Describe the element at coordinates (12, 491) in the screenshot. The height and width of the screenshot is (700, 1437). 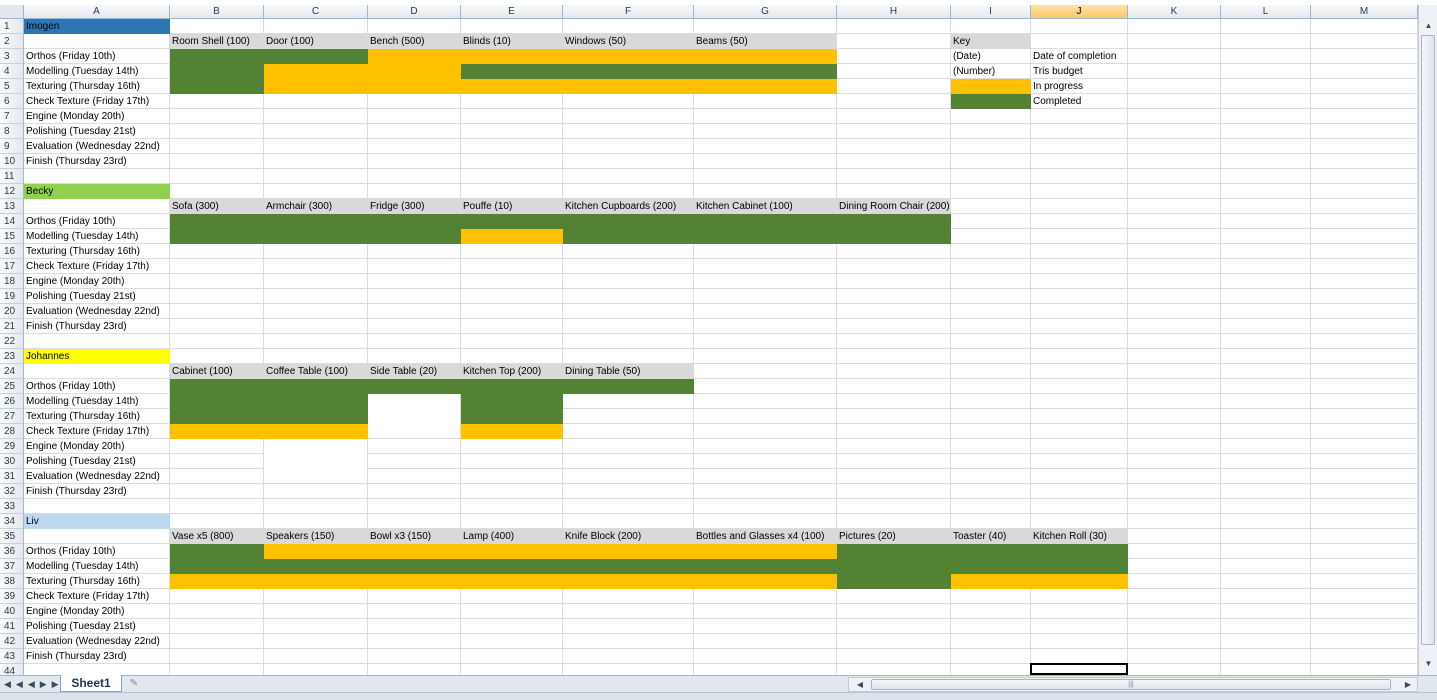
I see `row-header-32: 32` at that location.